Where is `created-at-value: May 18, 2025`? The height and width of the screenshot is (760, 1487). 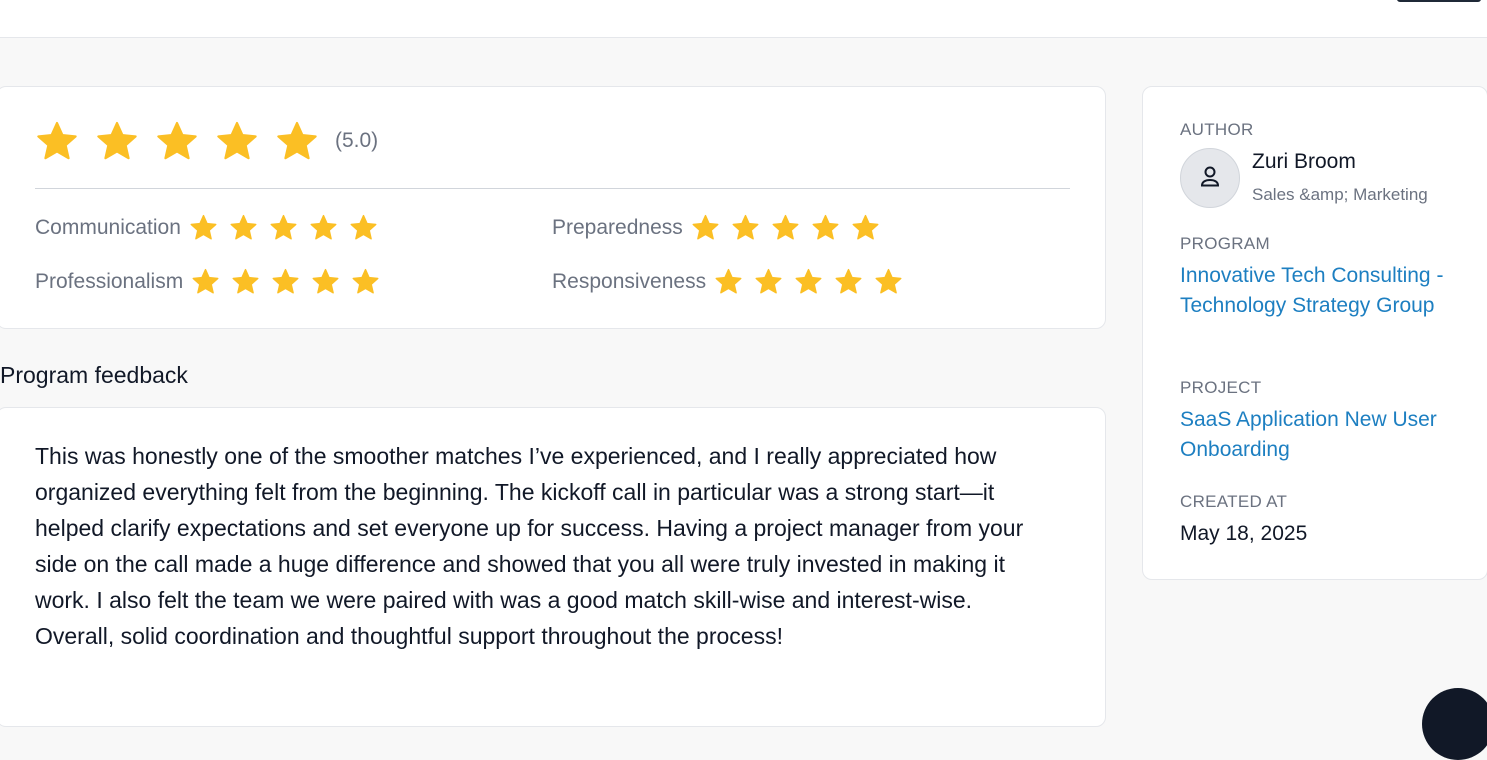 created-at-value: May 18, 2025 is located at coordinates (1244, 533).